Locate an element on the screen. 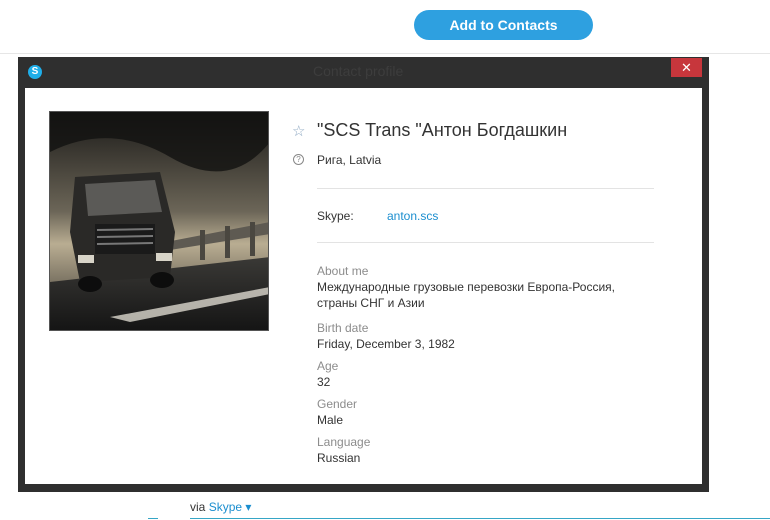  language-value: Russian is located at coordinates (339, 458).